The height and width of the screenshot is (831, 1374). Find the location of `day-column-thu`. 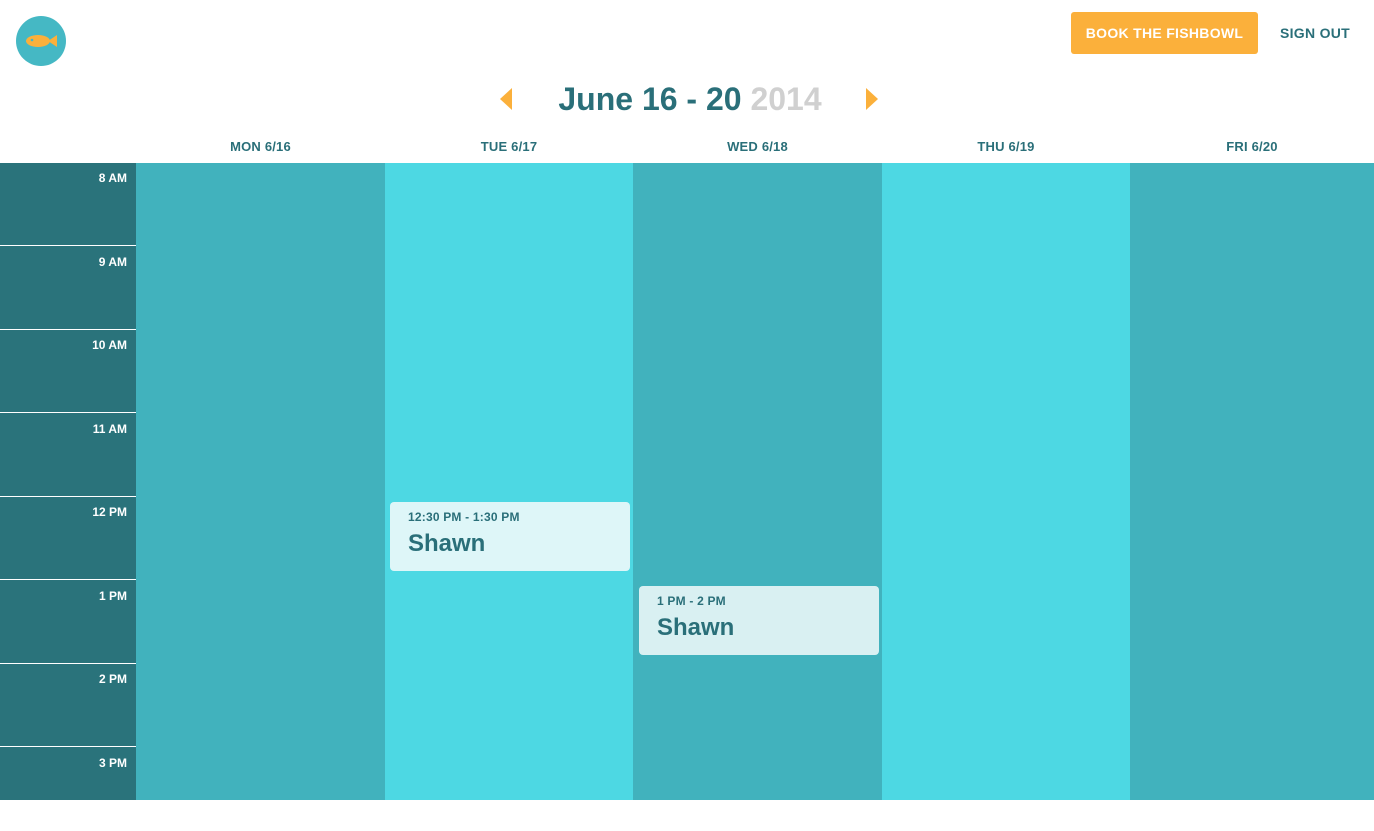

day-column-thu is located at coordinates (1006, 481).